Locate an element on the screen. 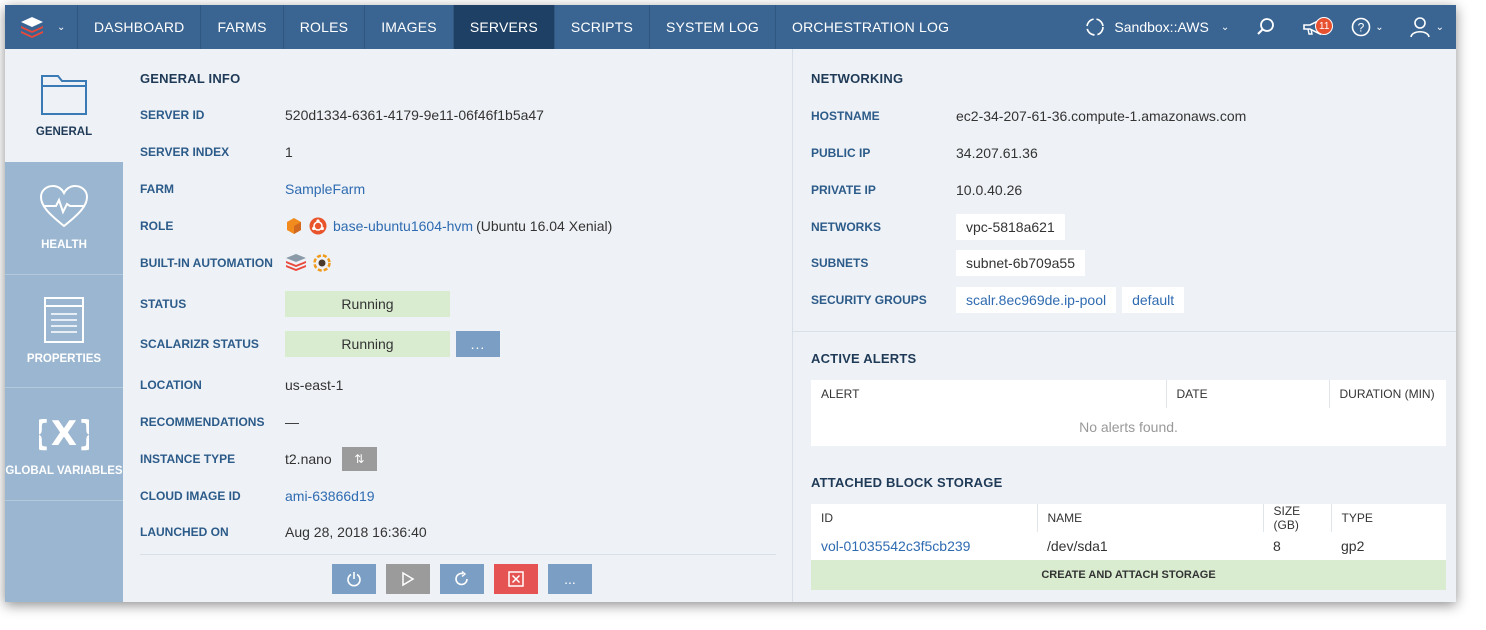 This screenshot has width=1486, height=630. cloud-image-link: ami-63866d19 is located at coordinates (330, 496).